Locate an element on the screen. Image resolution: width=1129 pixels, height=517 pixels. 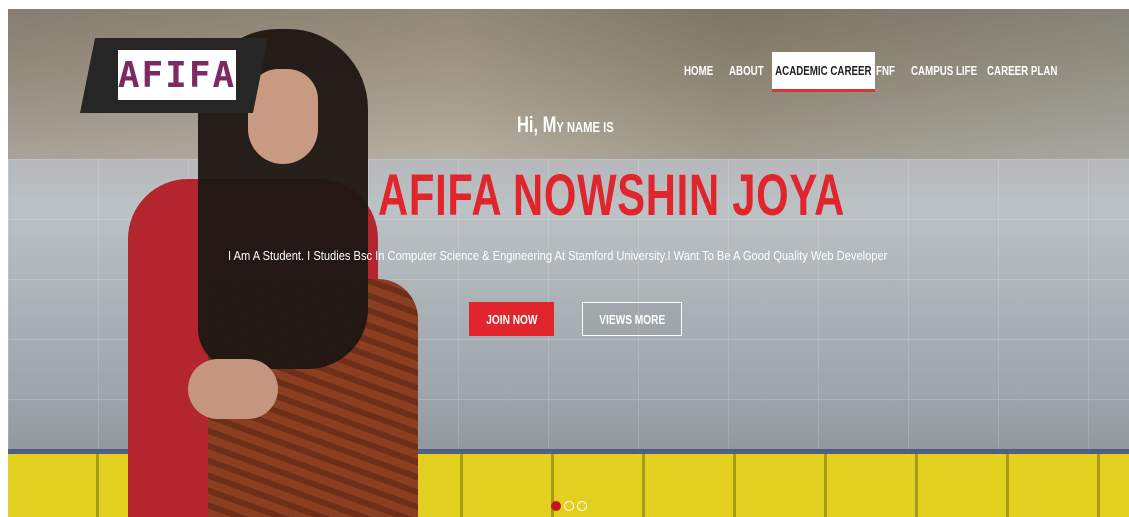
hero-greeting: Hi, My name is is located at coordinates (565, 125).